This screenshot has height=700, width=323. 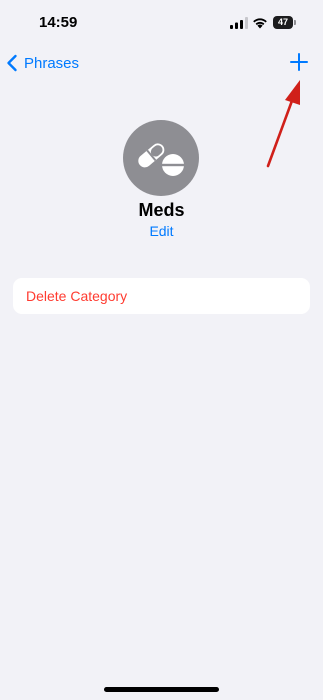 What do you see at coordinates (58, 22) in the screenshot?
I see `status-time: 14:59` at bounding box center [58, 22].